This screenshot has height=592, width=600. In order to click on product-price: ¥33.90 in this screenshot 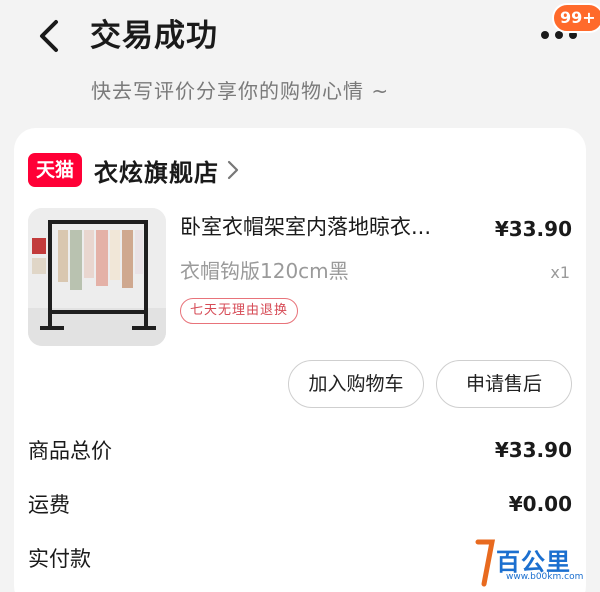, I will do `click(533, 229)`.